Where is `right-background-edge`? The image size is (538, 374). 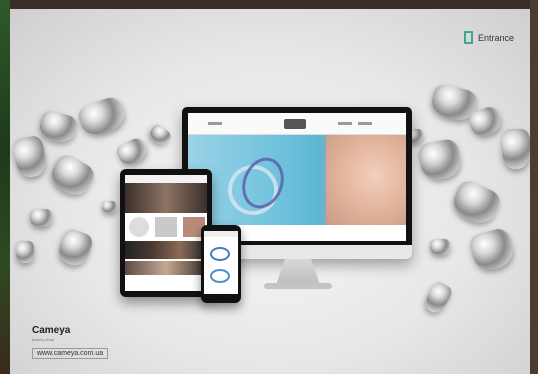 right-background-edge is located at coordinates (534, 187).